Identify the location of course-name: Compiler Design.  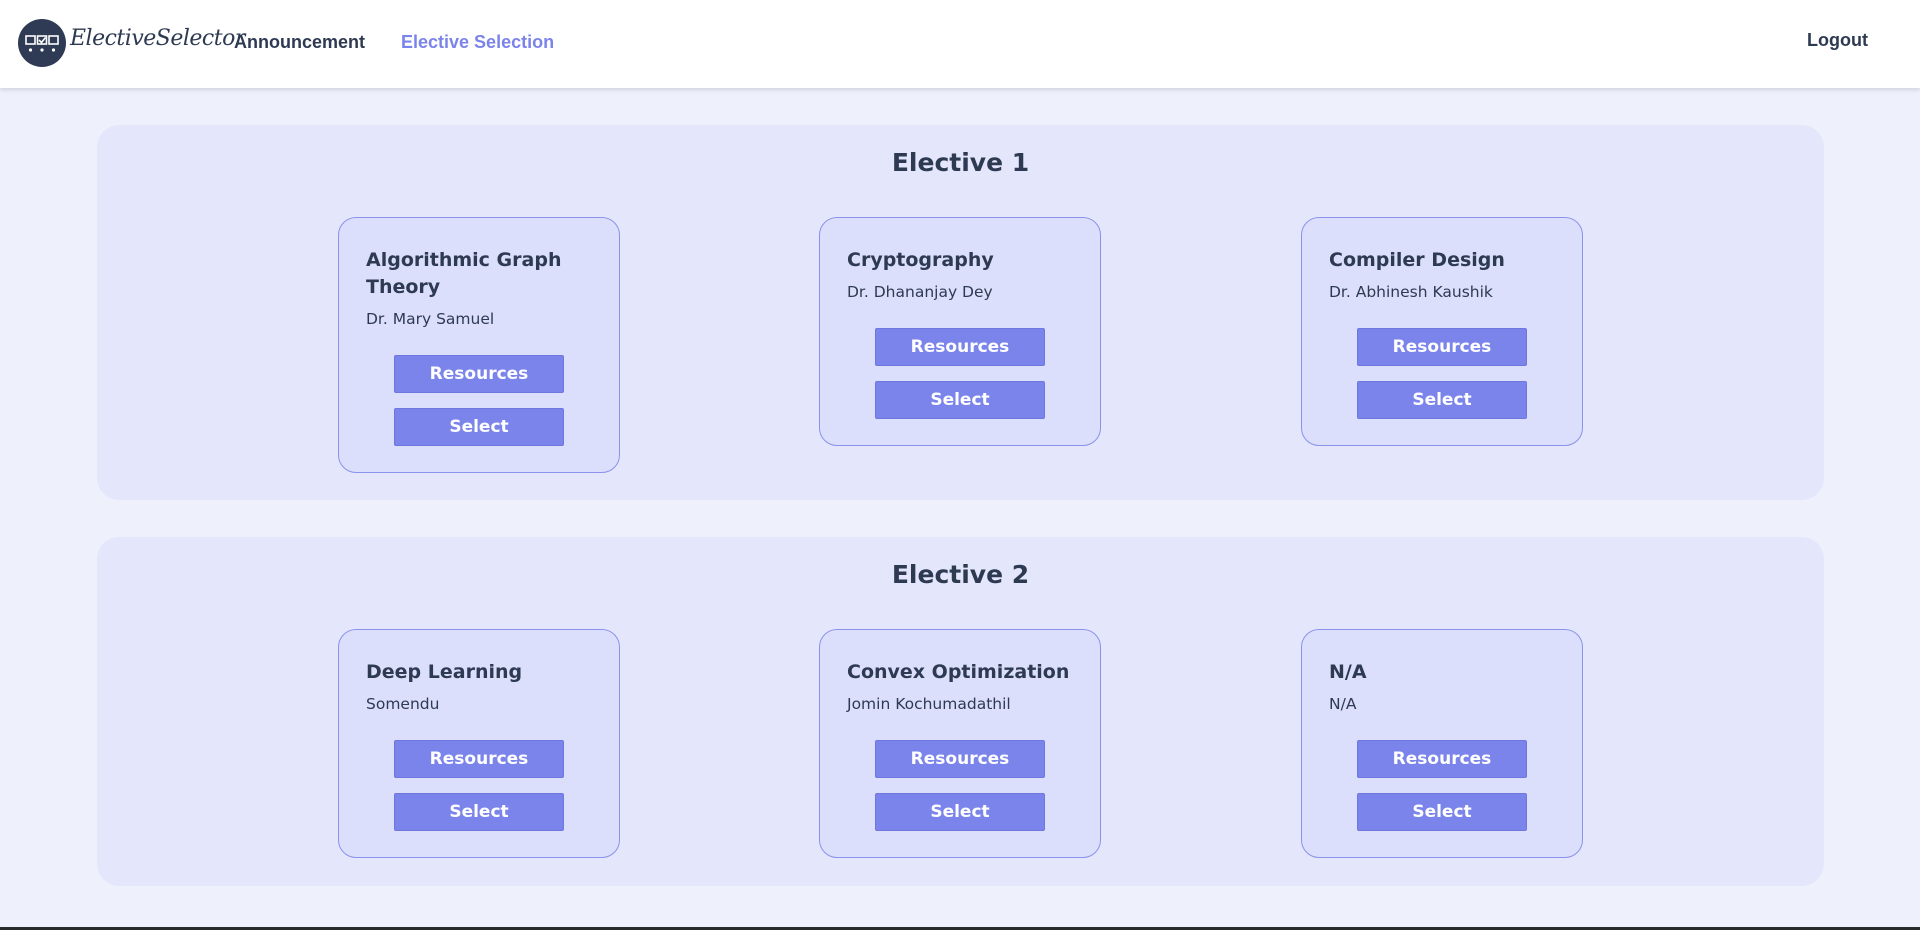
(1417, 260).